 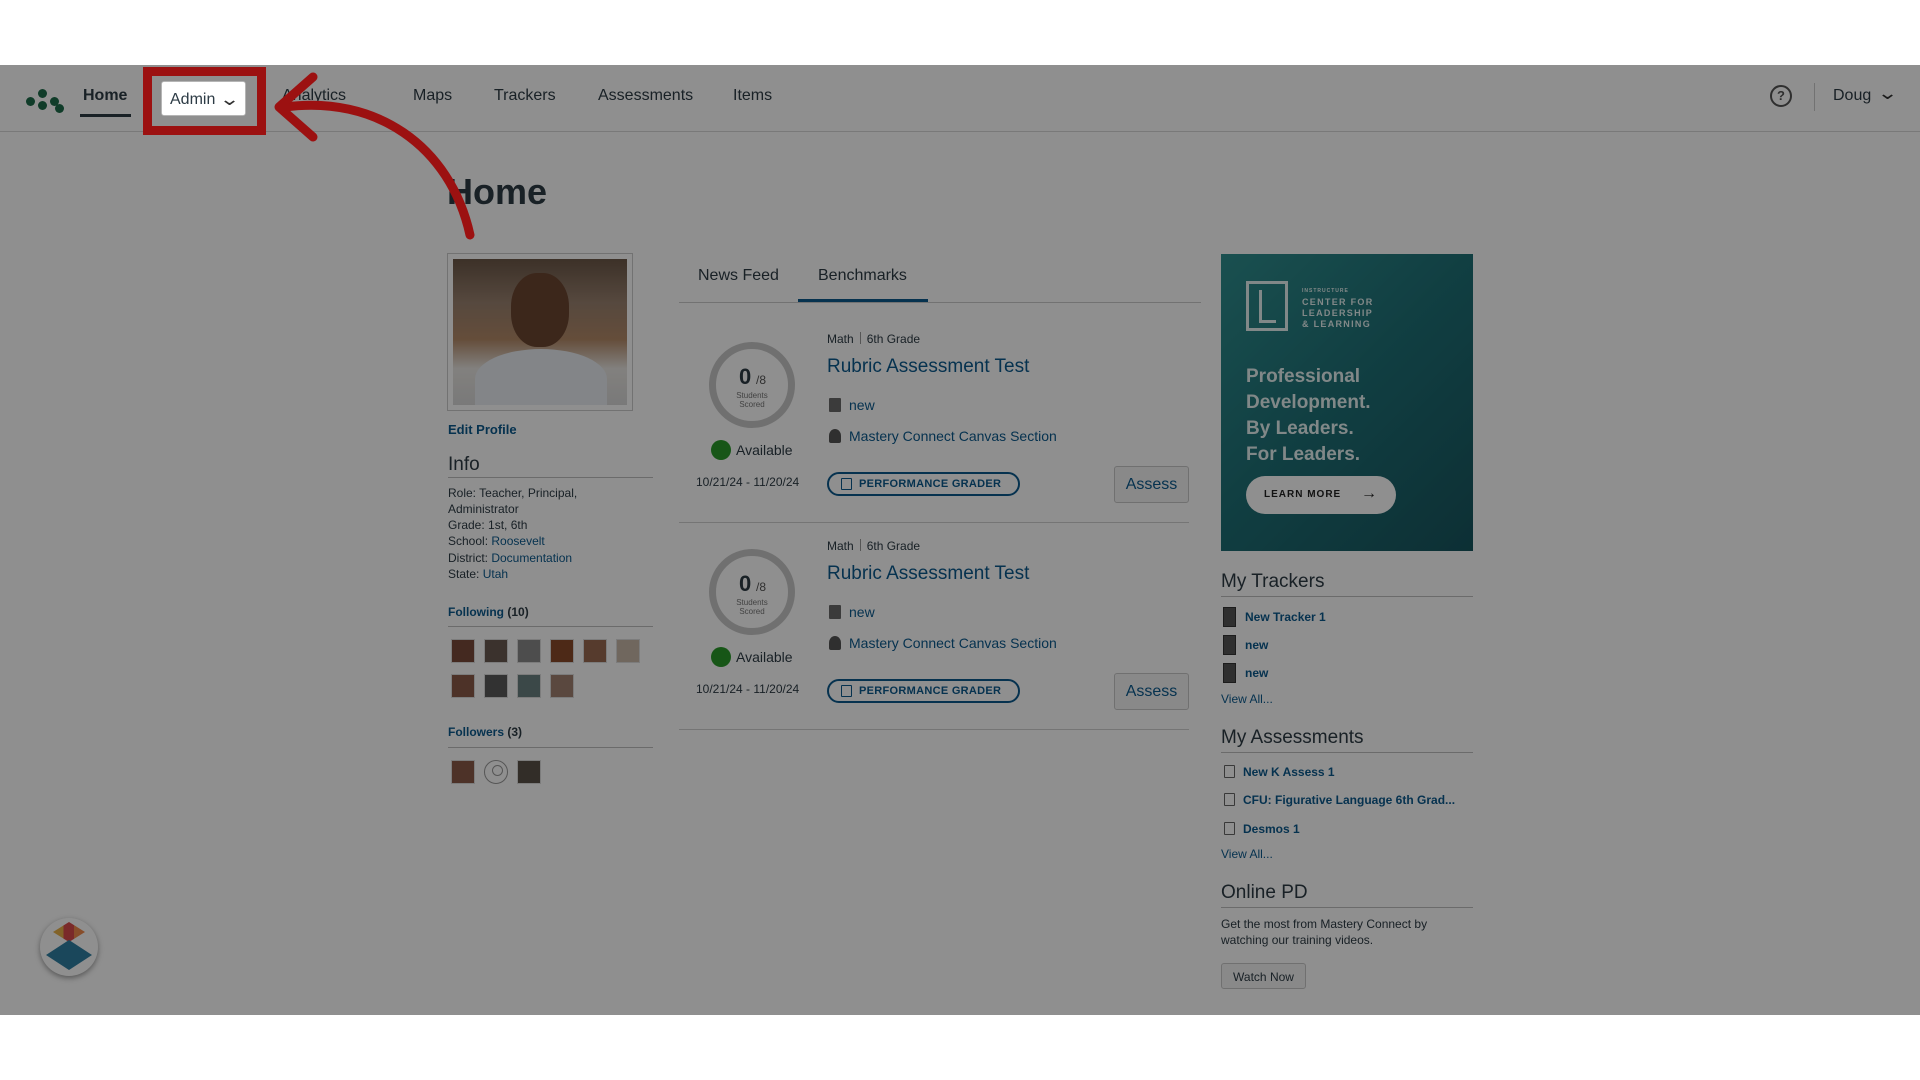 What do you see at coordinates (374, 156) in the screenshot?
I see `pointer-arrow-icon` at bounding box center [374, 156].